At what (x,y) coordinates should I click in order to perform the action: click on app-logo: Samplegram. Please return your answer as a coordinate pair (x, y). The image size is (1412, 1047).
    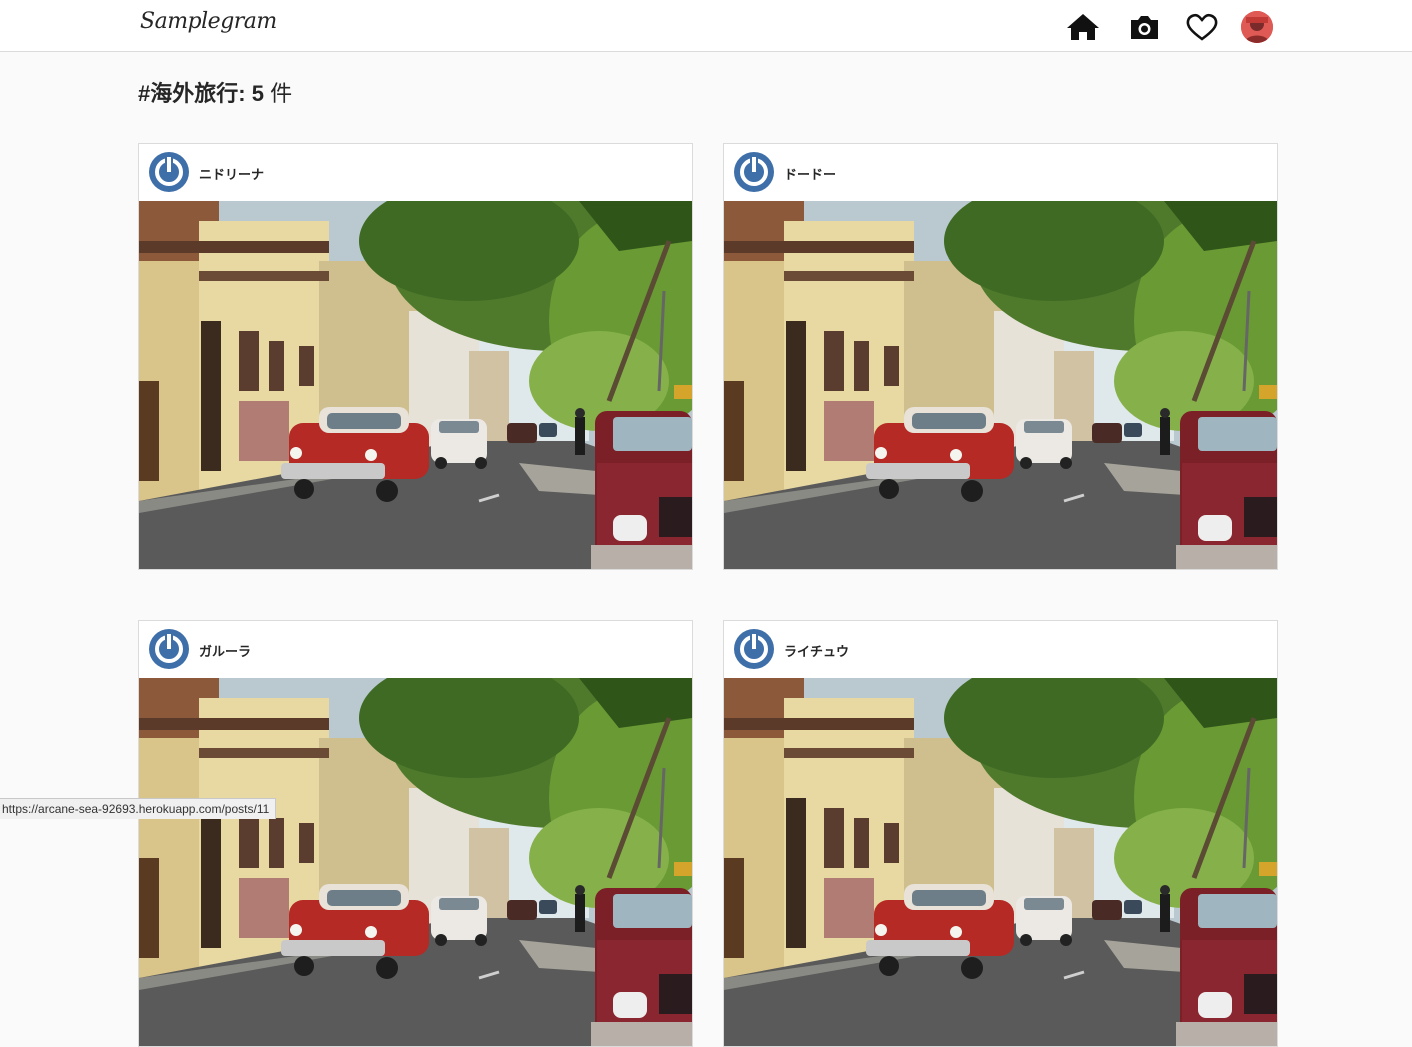
    Looking at the image, I should click on (208, 21).